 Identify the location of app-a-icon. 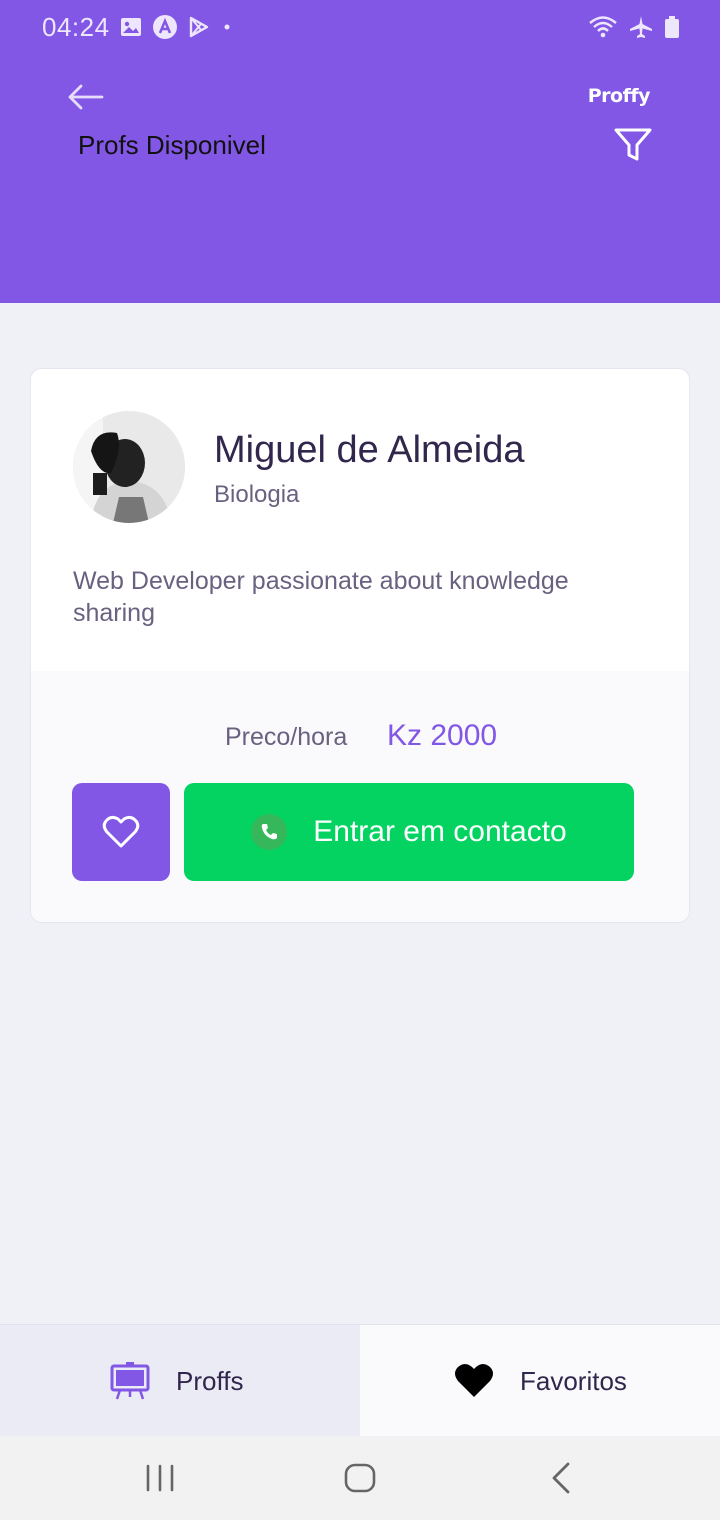
(165, 27).